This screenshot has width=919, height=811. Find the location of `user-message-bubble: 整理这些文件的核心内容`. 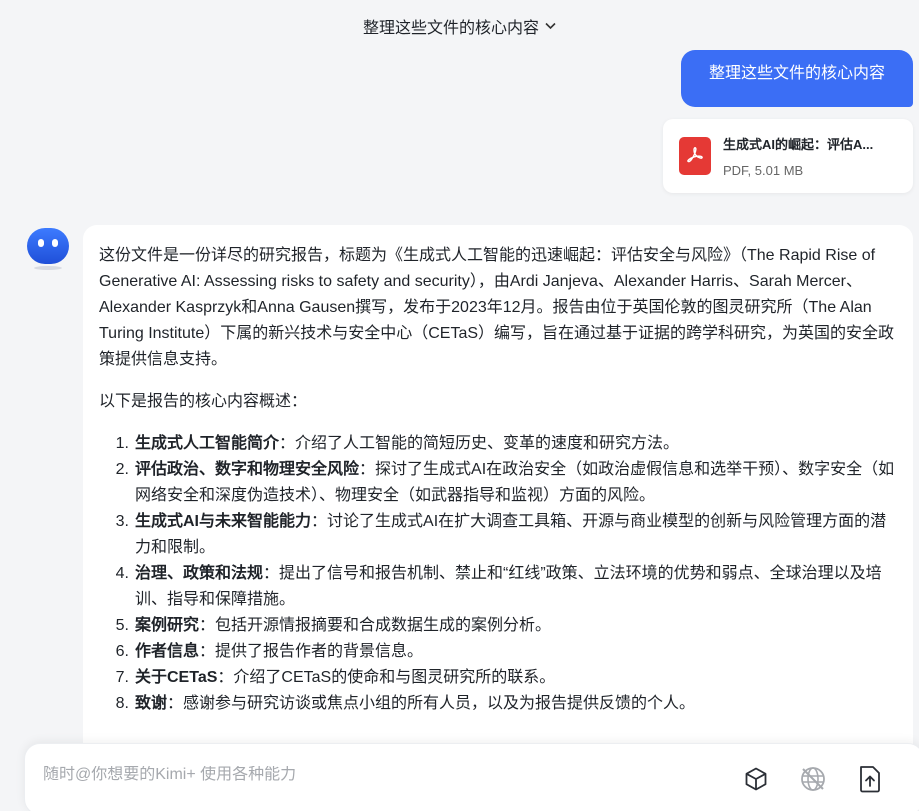

user-message-bubble: 整理这些文件的核心内容 is located at coordinates (797, 78).